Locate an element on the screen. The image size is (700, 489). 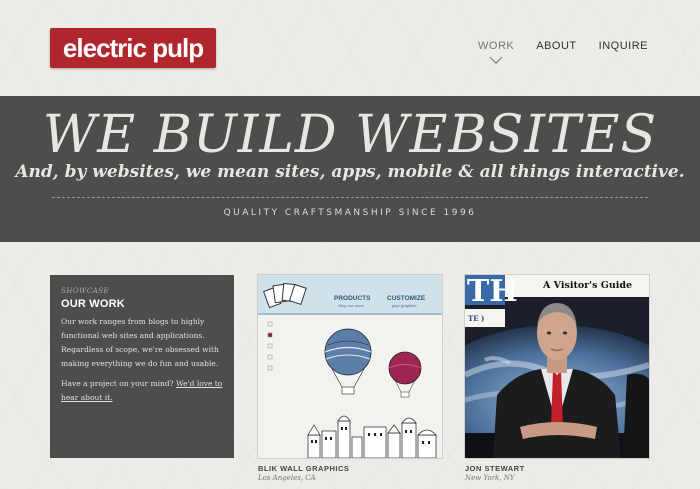
project-caption-jon-stewart: JON STEWART New York, NY is located at coordinates (495, 473).